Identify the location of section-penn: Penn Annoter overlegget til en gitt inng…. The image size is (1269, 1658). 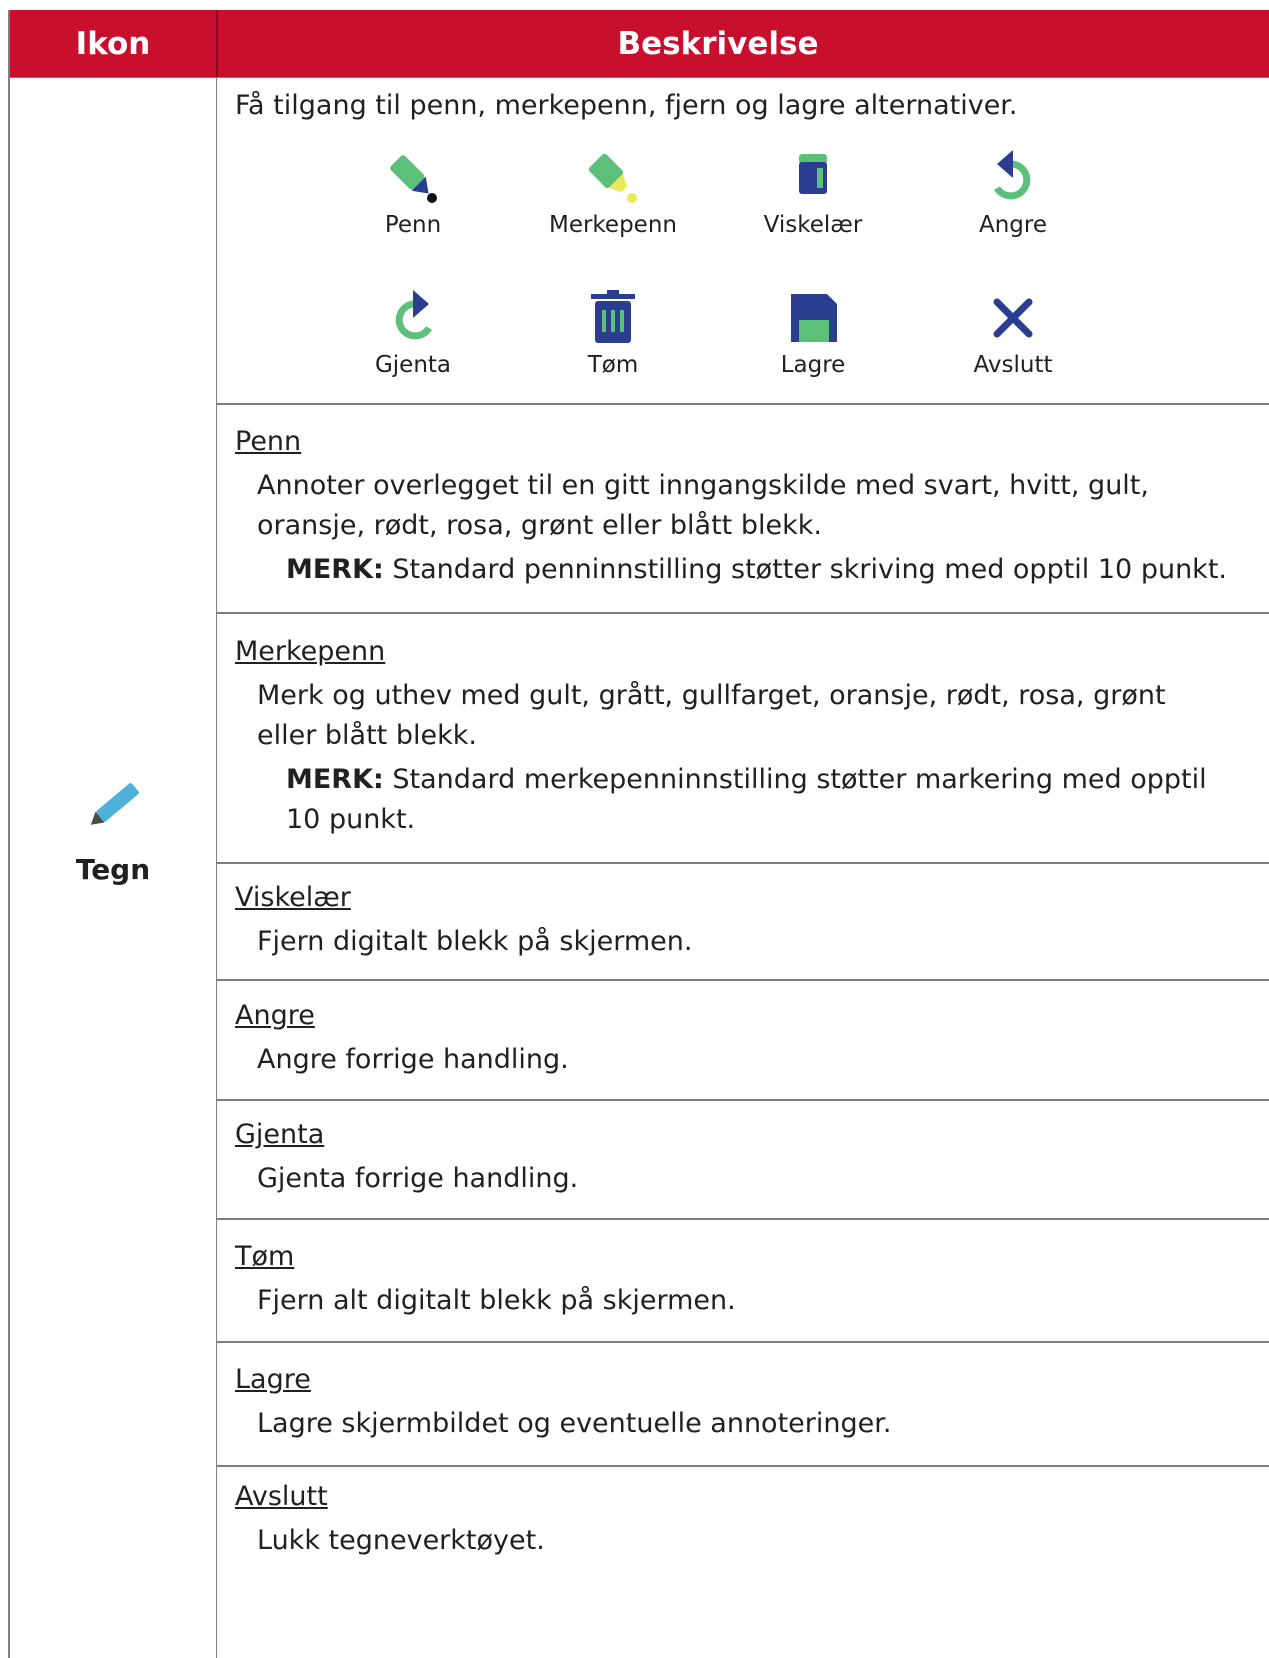
(731, 507).